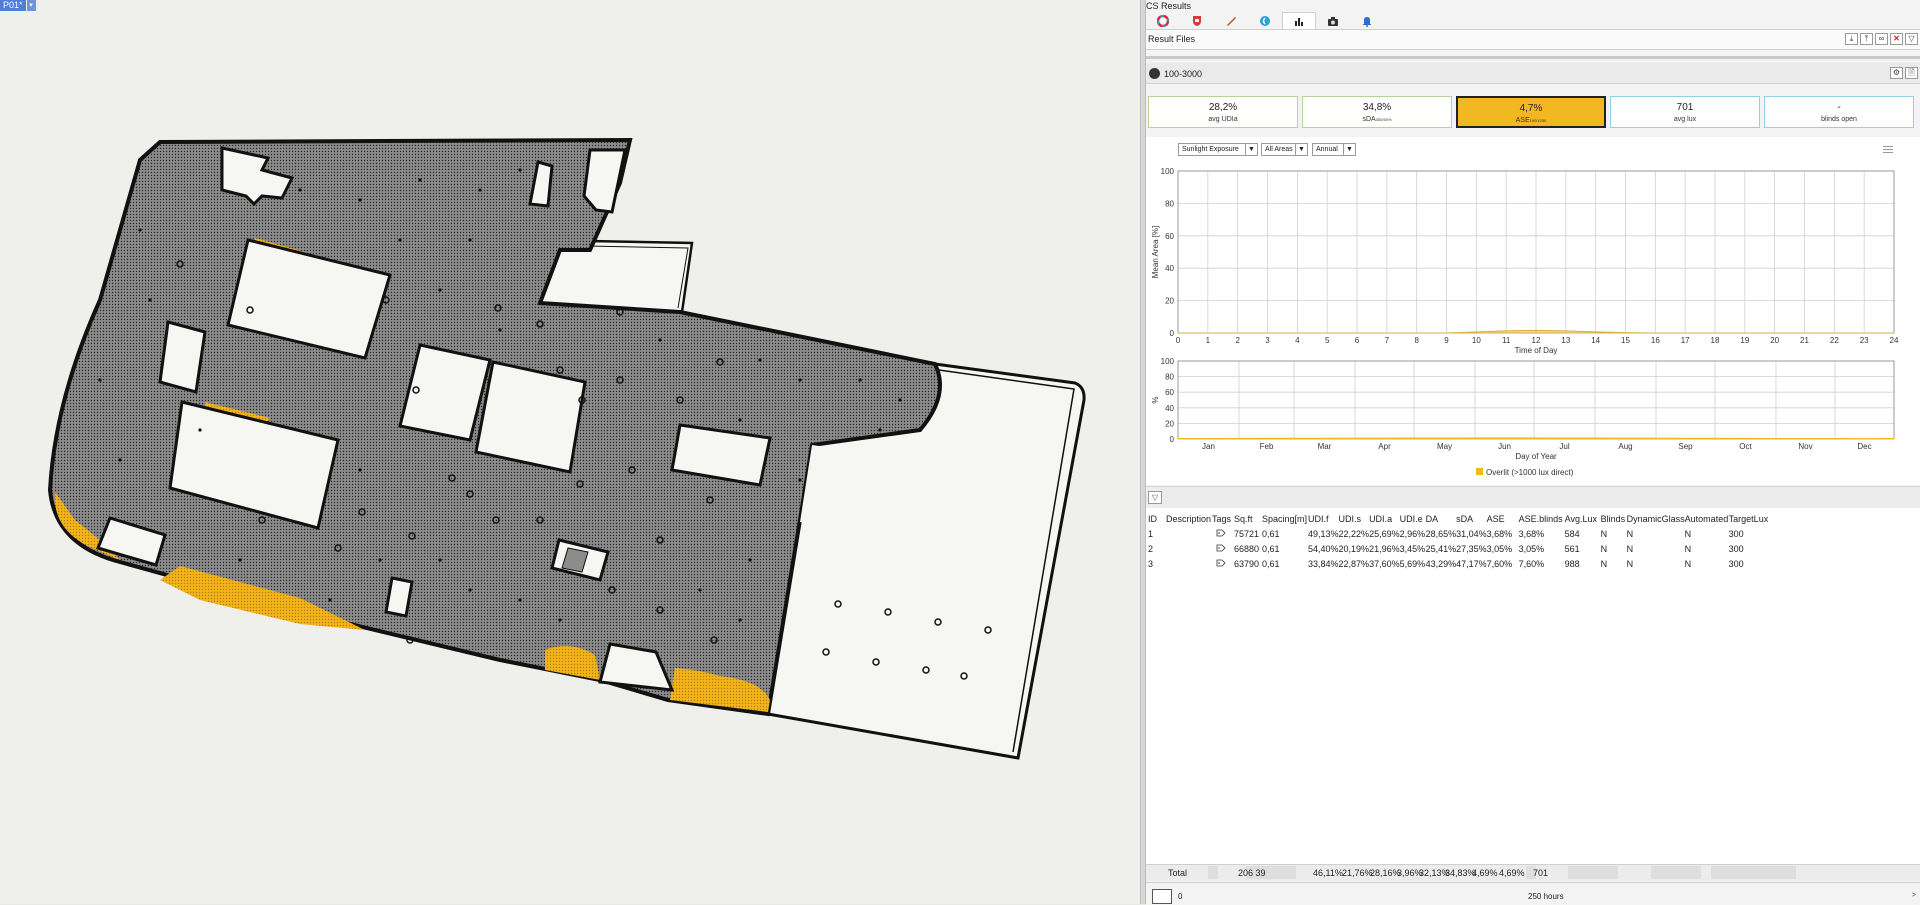  I want to click on table-cell: 0,61, so click(1271, 548).